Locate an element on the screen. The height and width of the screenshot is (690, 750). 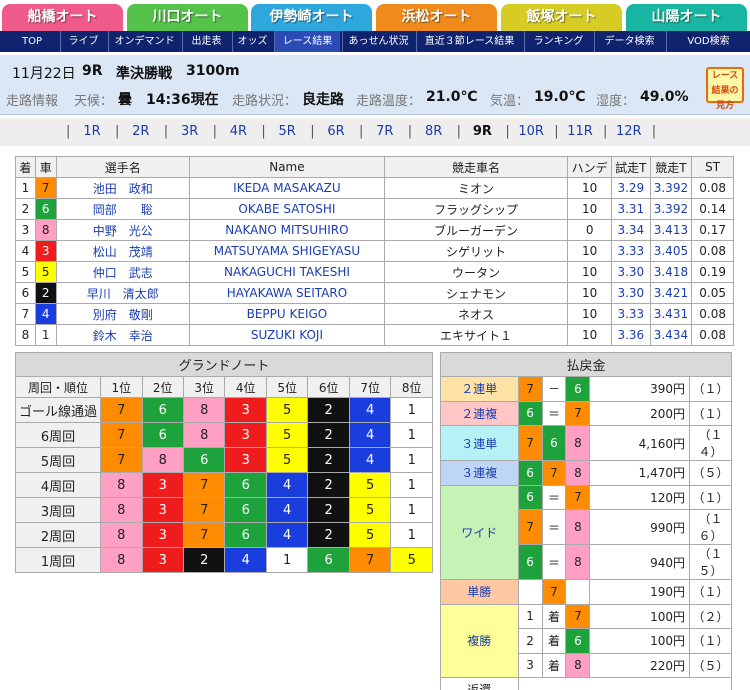
venue-tab-2: 伊勢崎オート is located at coordinates (311, 17).